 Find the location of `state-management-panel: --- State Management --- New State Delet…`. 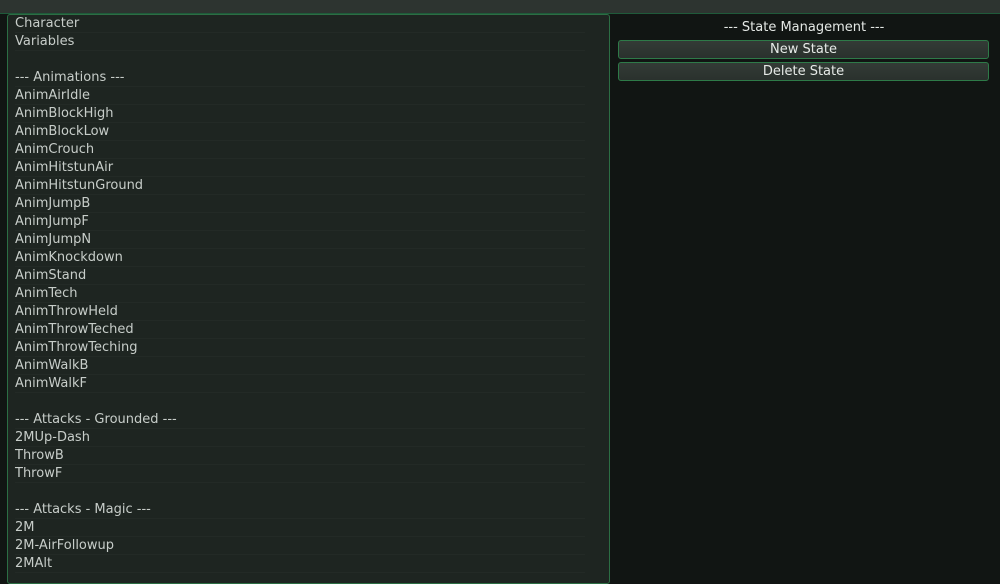

state-management-panel: --- State Management --- New State Delet… is located at coordinates (804, 49).